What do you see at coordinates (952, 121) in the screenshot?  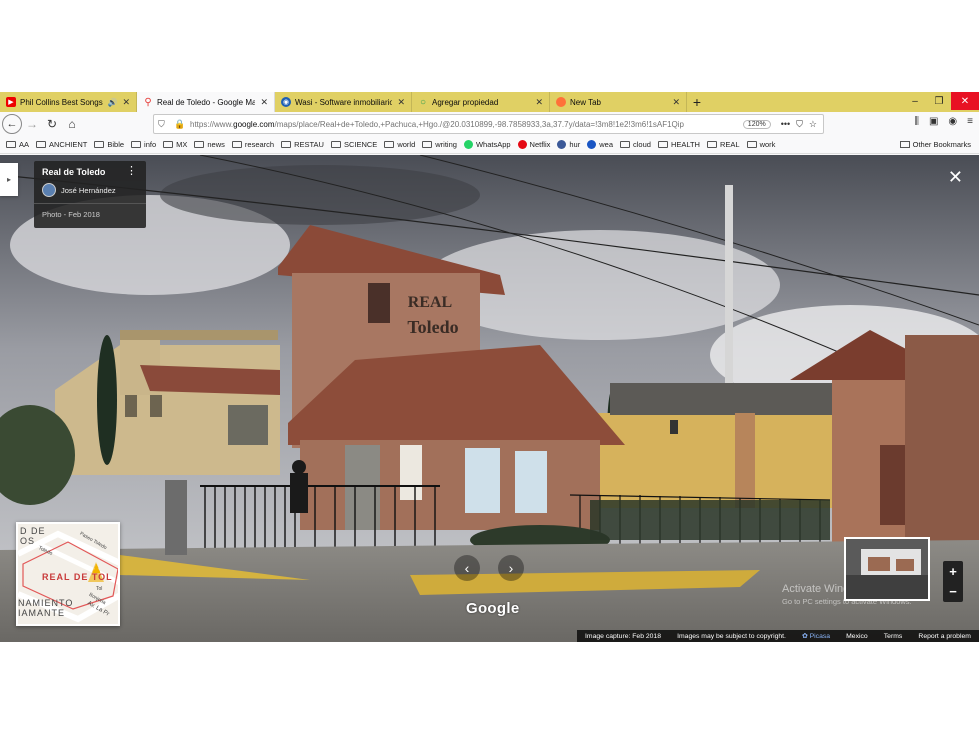 I see `account-icon: ◉` at bounding box center [952, 121].